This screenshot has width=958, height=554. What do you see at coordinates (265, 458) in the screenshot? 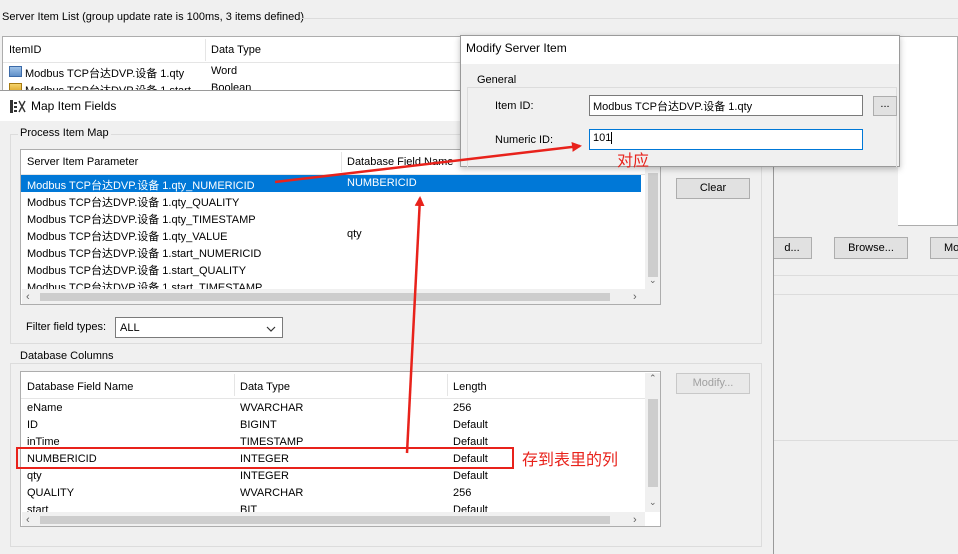
I see `highlight-box` at bounding box center [265, 458].